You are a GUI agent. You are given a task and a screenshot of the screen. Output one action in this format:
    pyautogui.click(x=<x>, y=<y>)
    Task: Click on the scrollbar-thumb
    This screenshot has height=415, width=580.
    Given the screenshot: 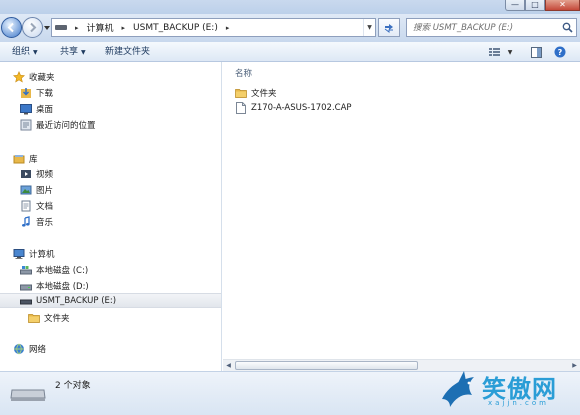 What is the action you would take?
    pyautogui.click(x=326, y=365)
    